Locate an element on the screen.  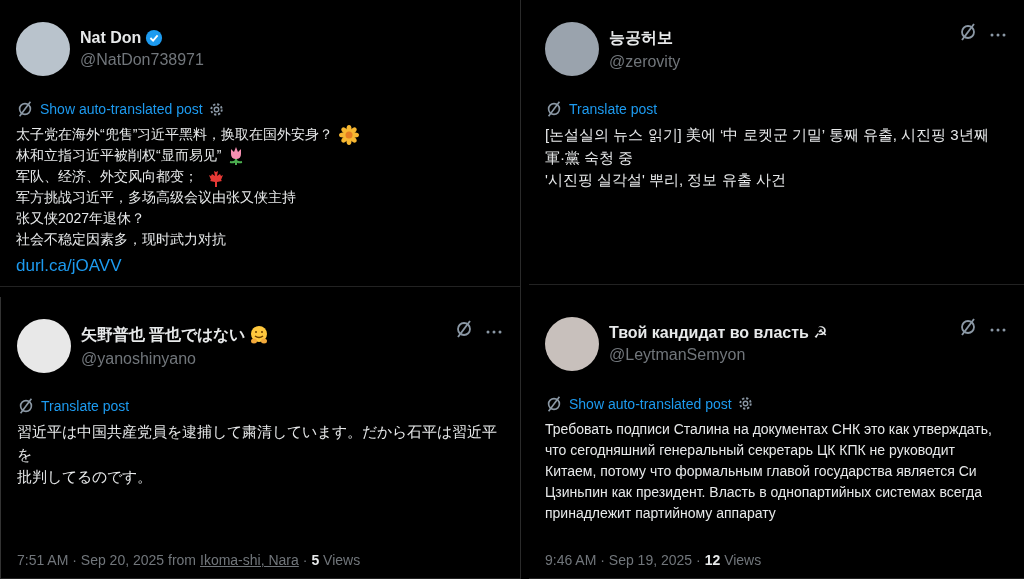
post-text-line: что сегодняшний генеральный секретарь ЦК КПК не руководит is located at coordinates (750, 450).